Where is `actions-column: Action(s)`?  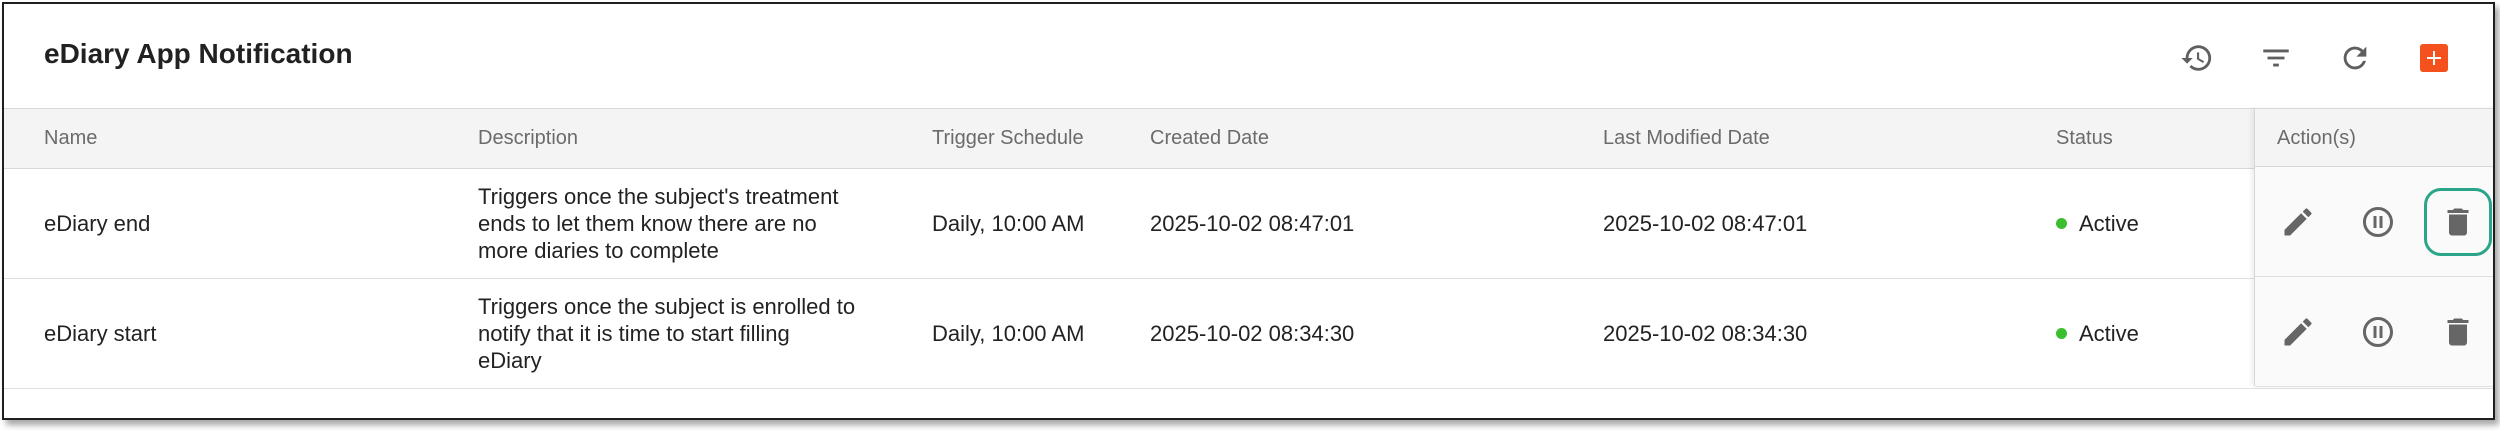
actions-column: Action(s) is located at coordinates (2373, 247).